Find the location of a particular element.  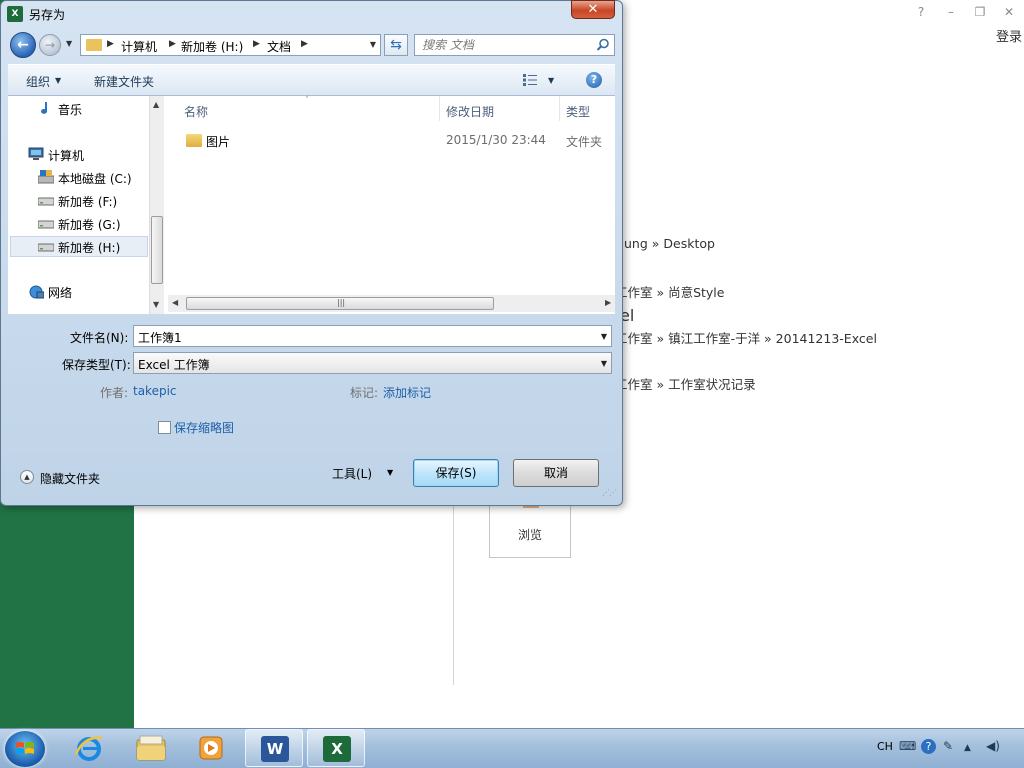

horizontal-scrollbar: ◀ ||| ▶ is located at coordinates (391, 303).